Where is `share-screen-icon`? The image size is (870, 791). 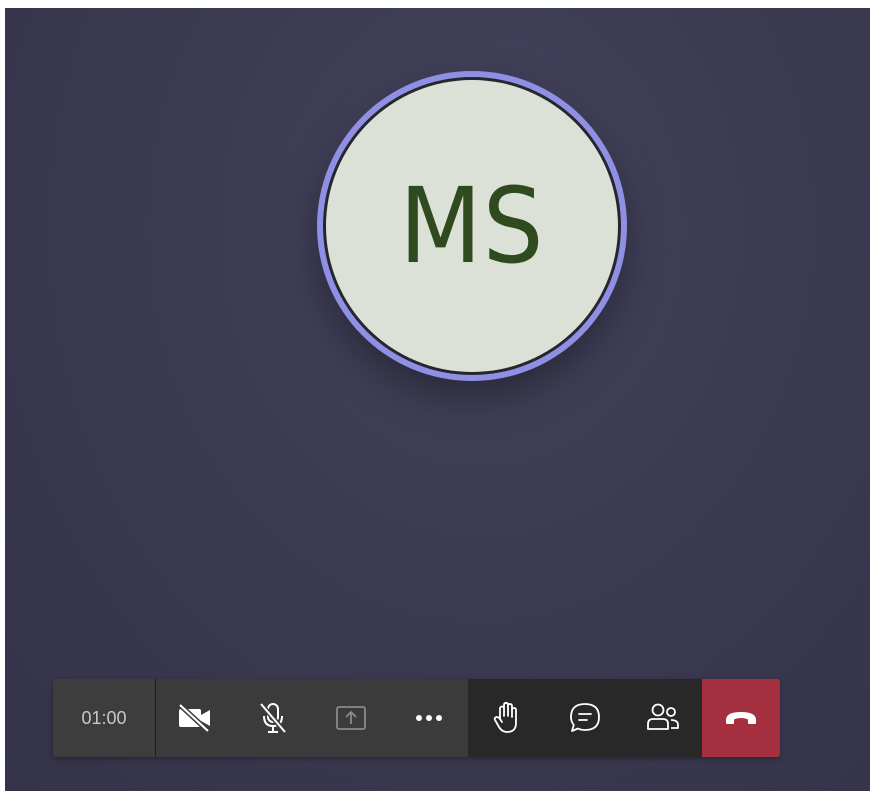 share-screen-icon is located at coordinates (351, 718).